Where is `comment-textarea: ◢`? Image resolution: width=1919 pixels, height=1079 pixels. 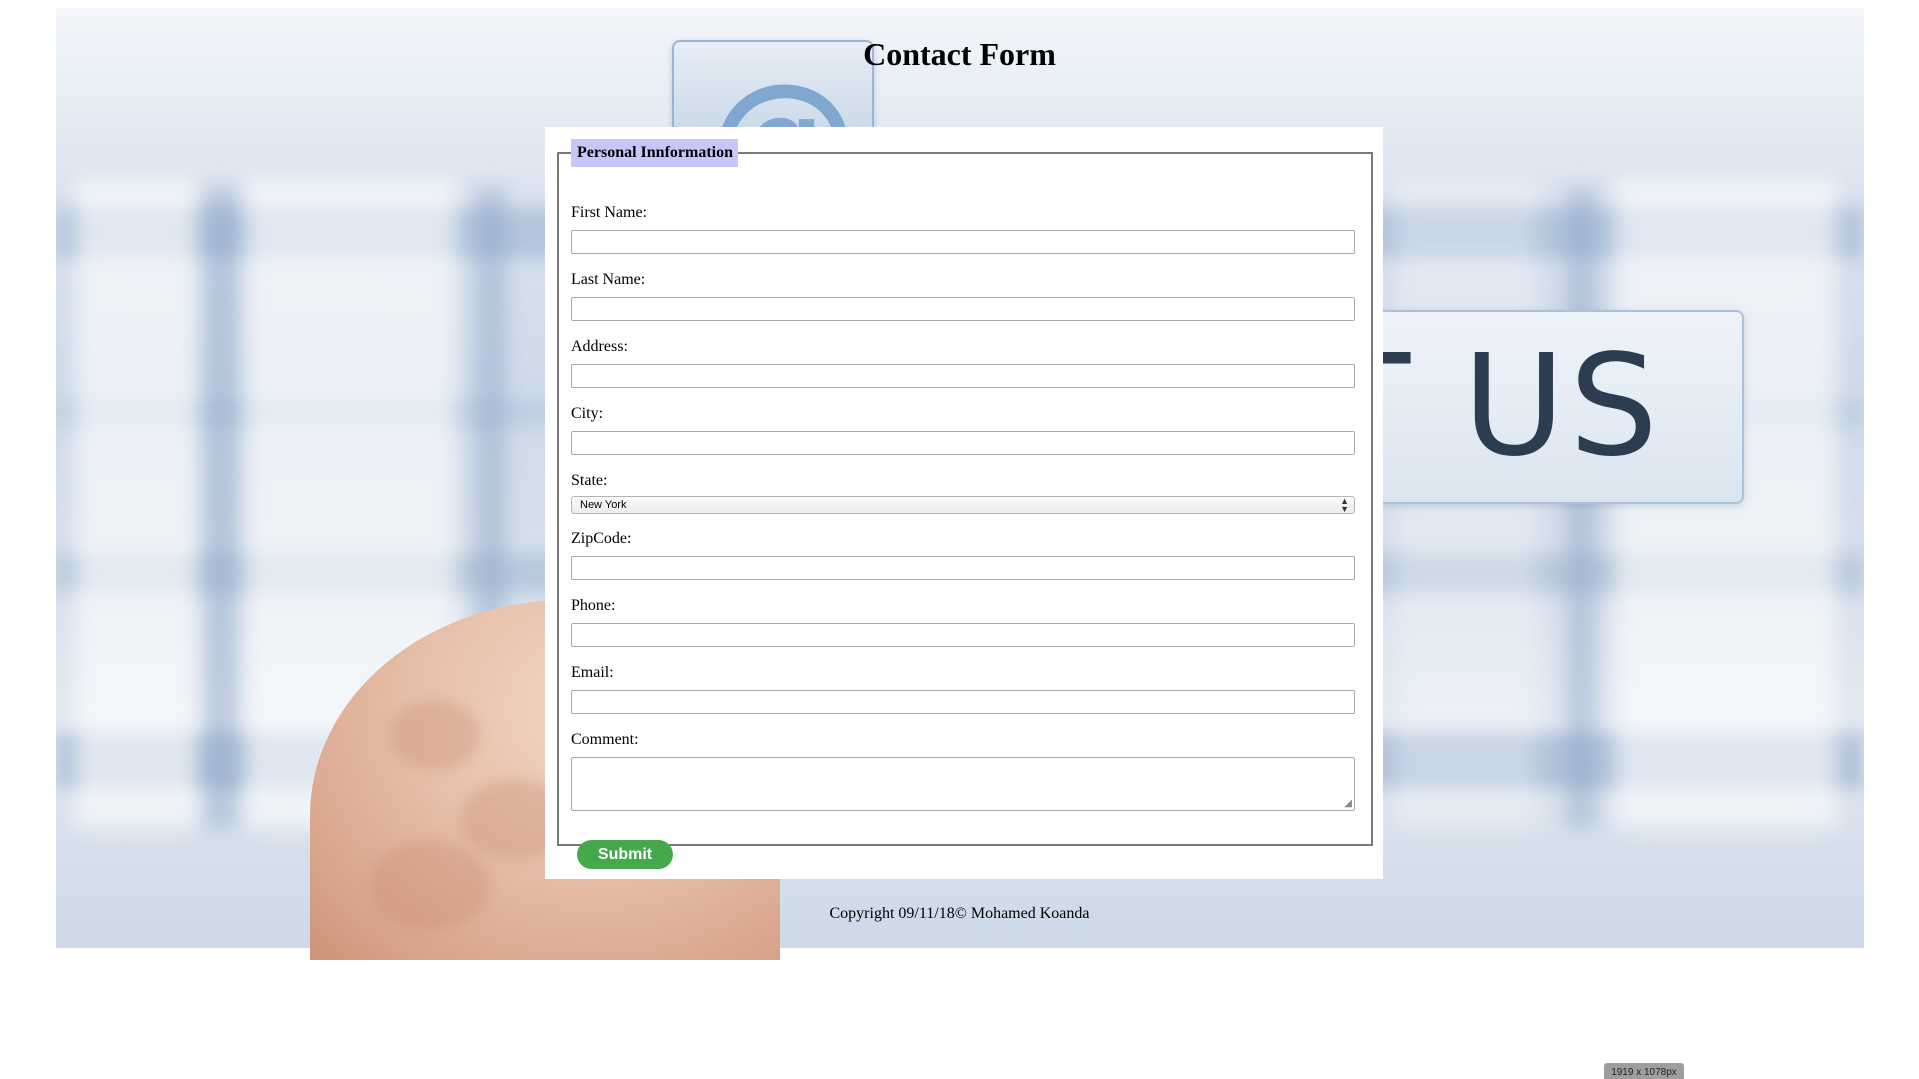
comment-textarea: ◢ is located at coordinates (963, 784).